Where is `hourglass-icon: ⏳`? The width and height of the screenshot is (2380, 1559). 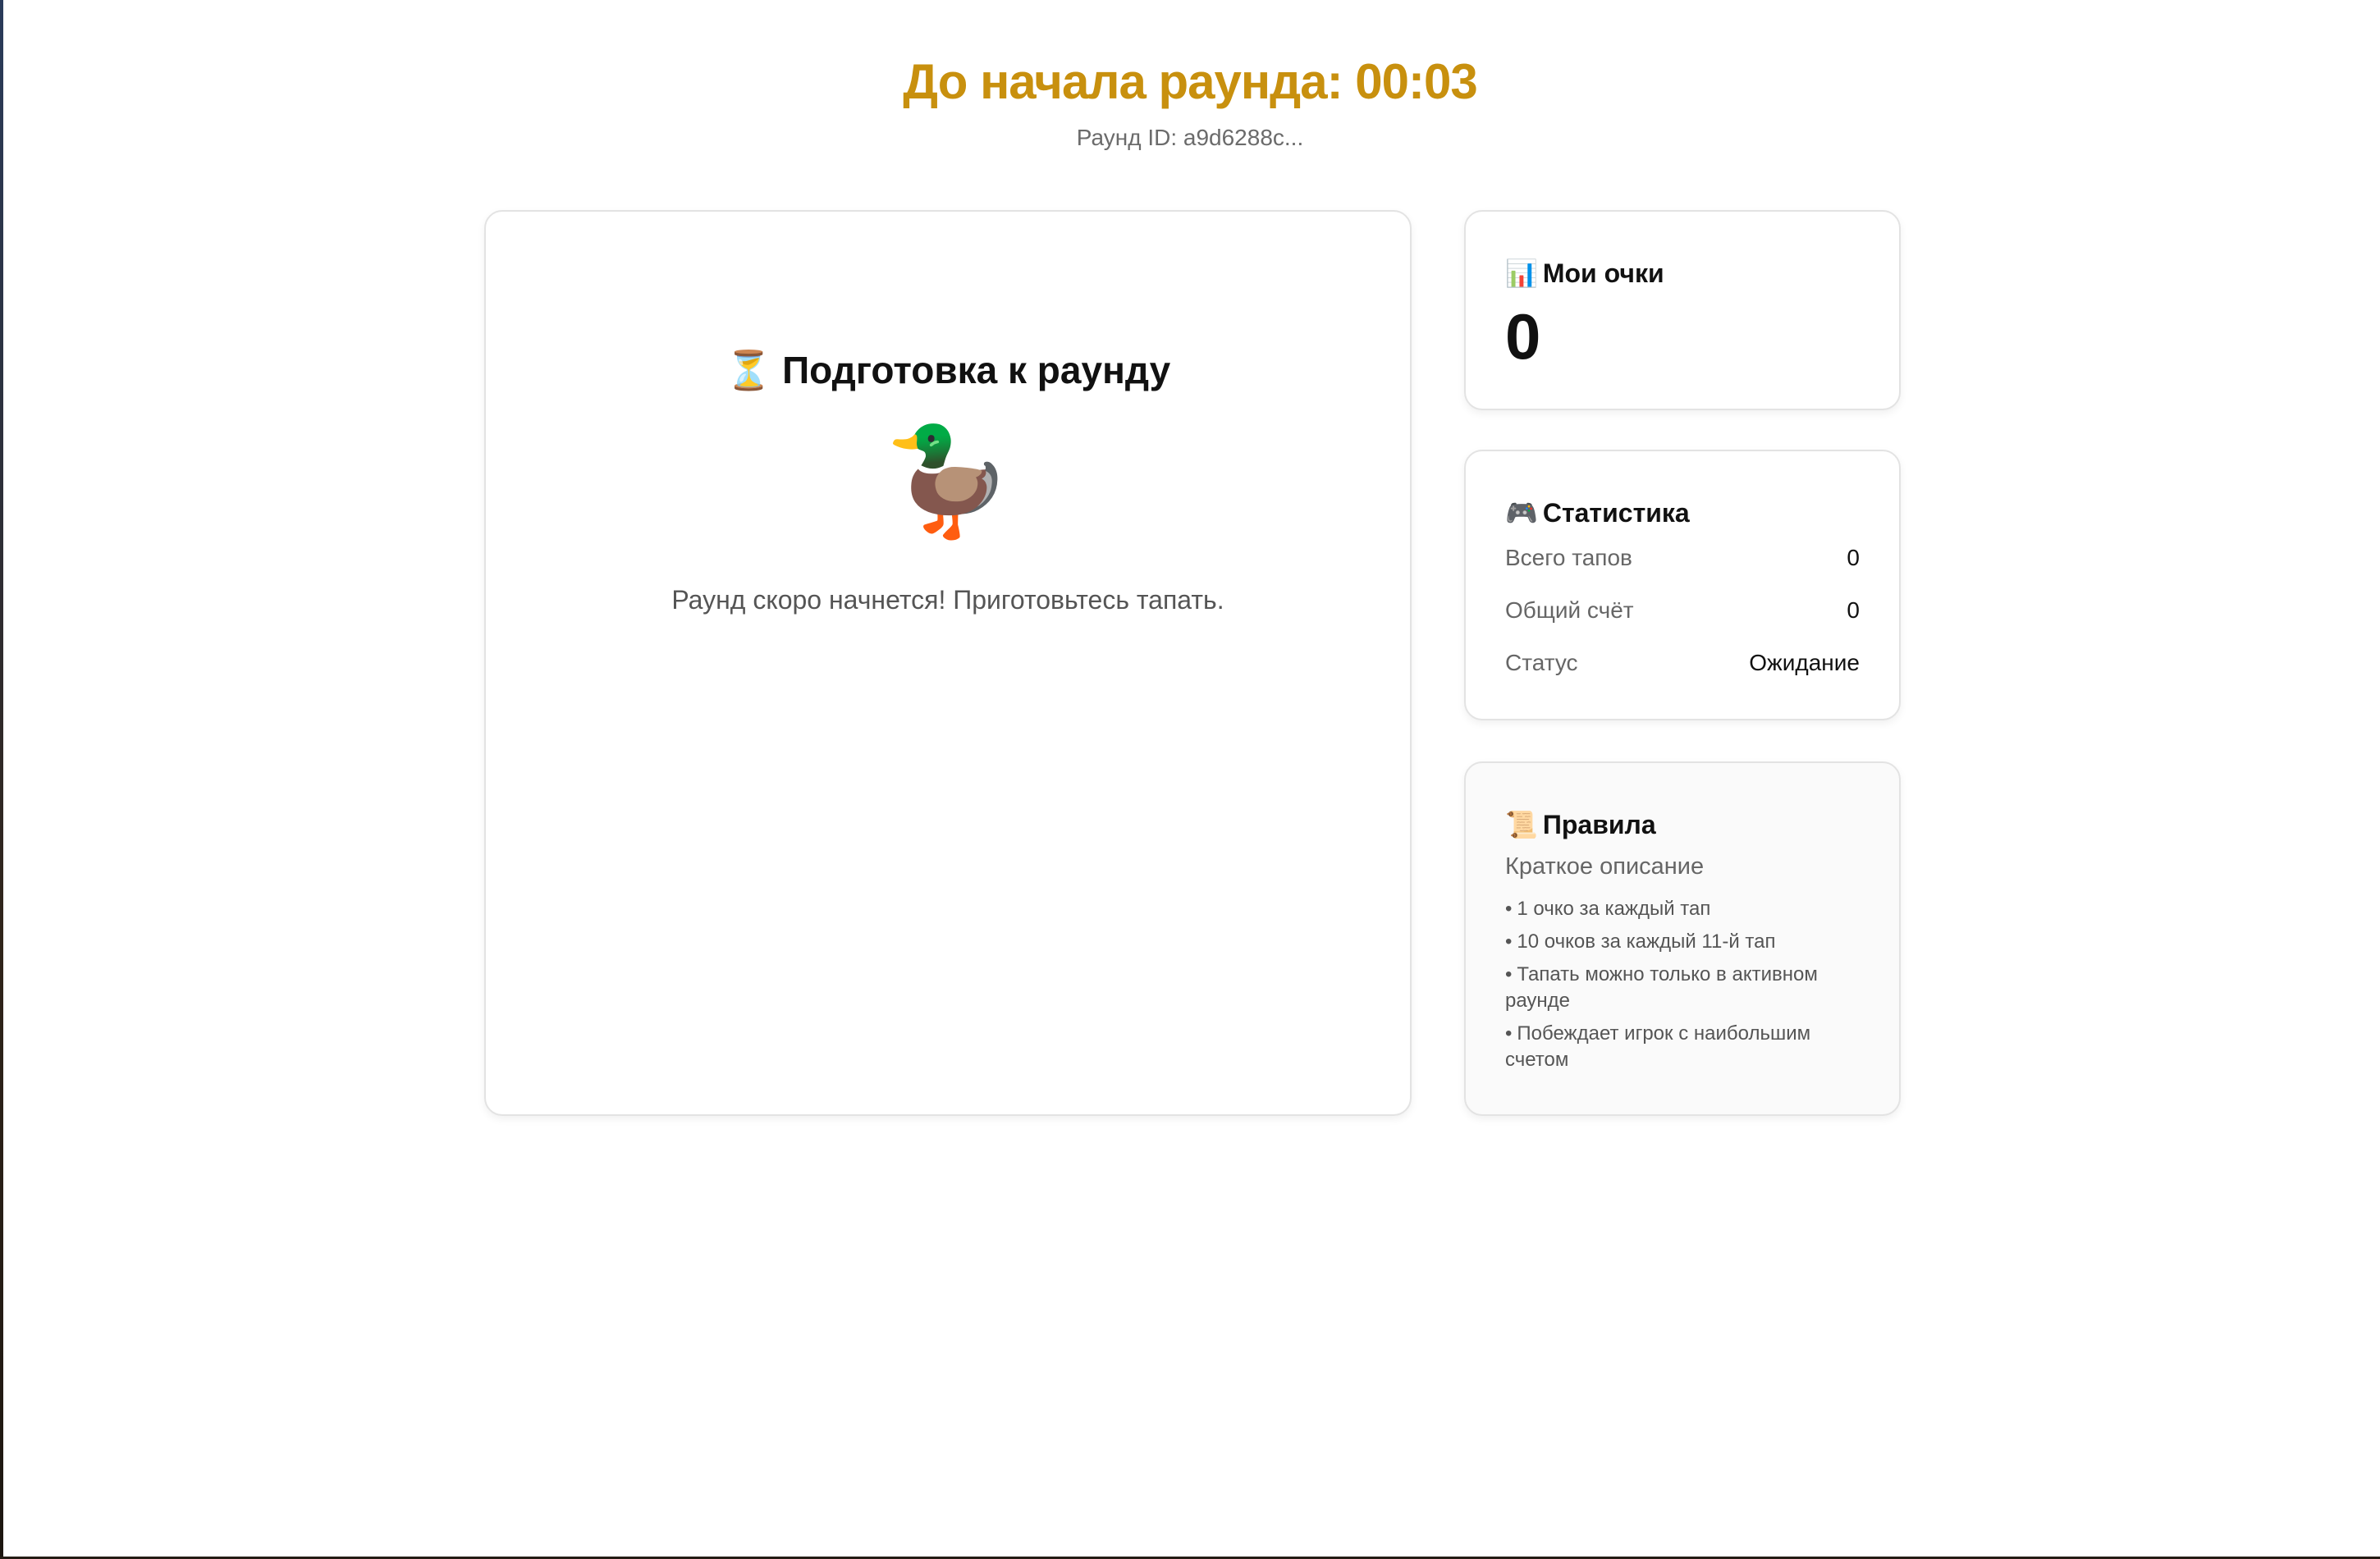 hourglass-icon: ⏳ is located at coordinates (749, 370).